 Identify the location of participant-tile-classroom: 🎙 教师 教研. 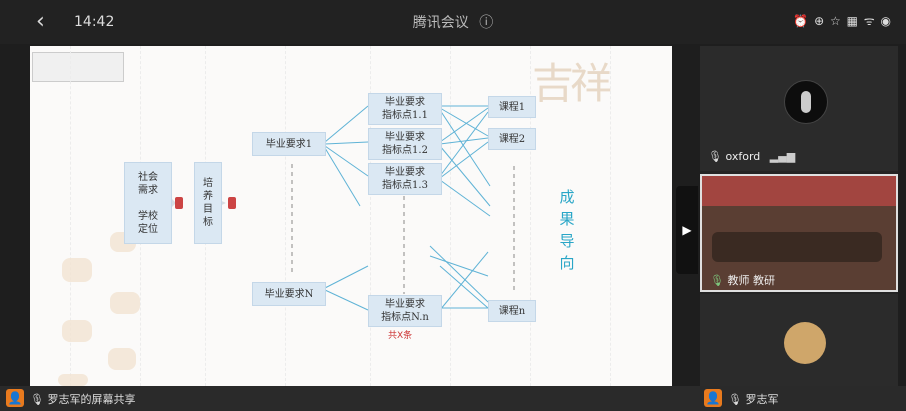
(799, 233).